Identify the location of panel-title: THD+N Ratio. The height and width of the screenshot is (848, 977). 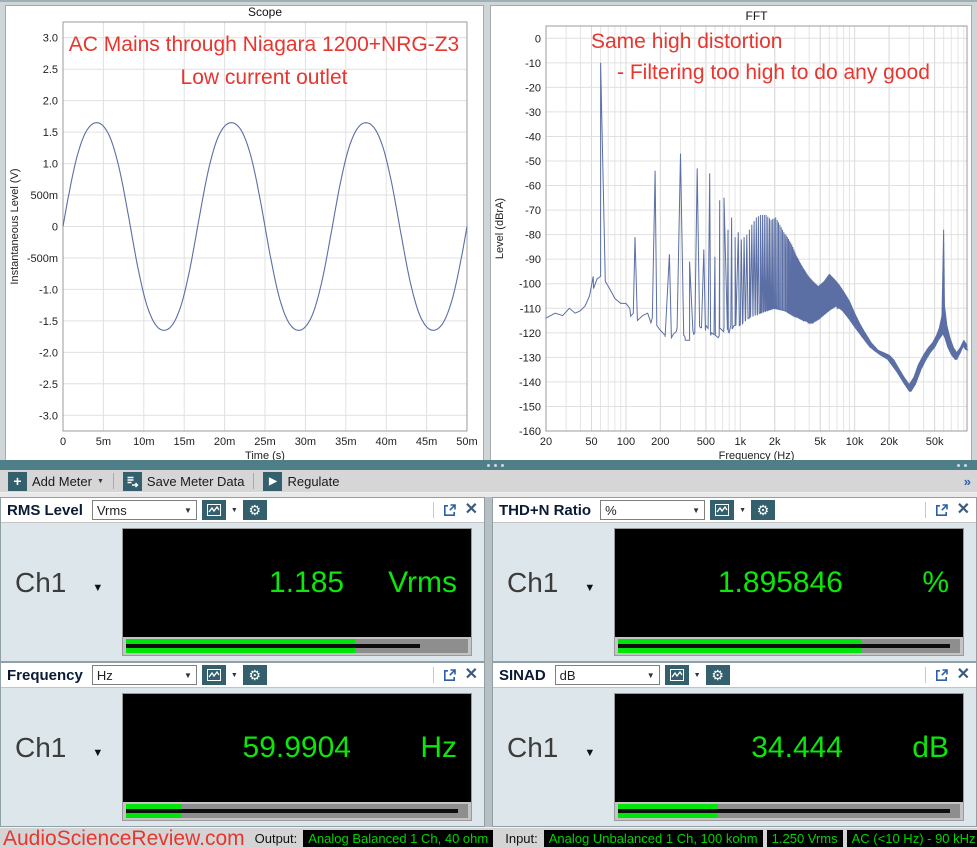
(545, 510).